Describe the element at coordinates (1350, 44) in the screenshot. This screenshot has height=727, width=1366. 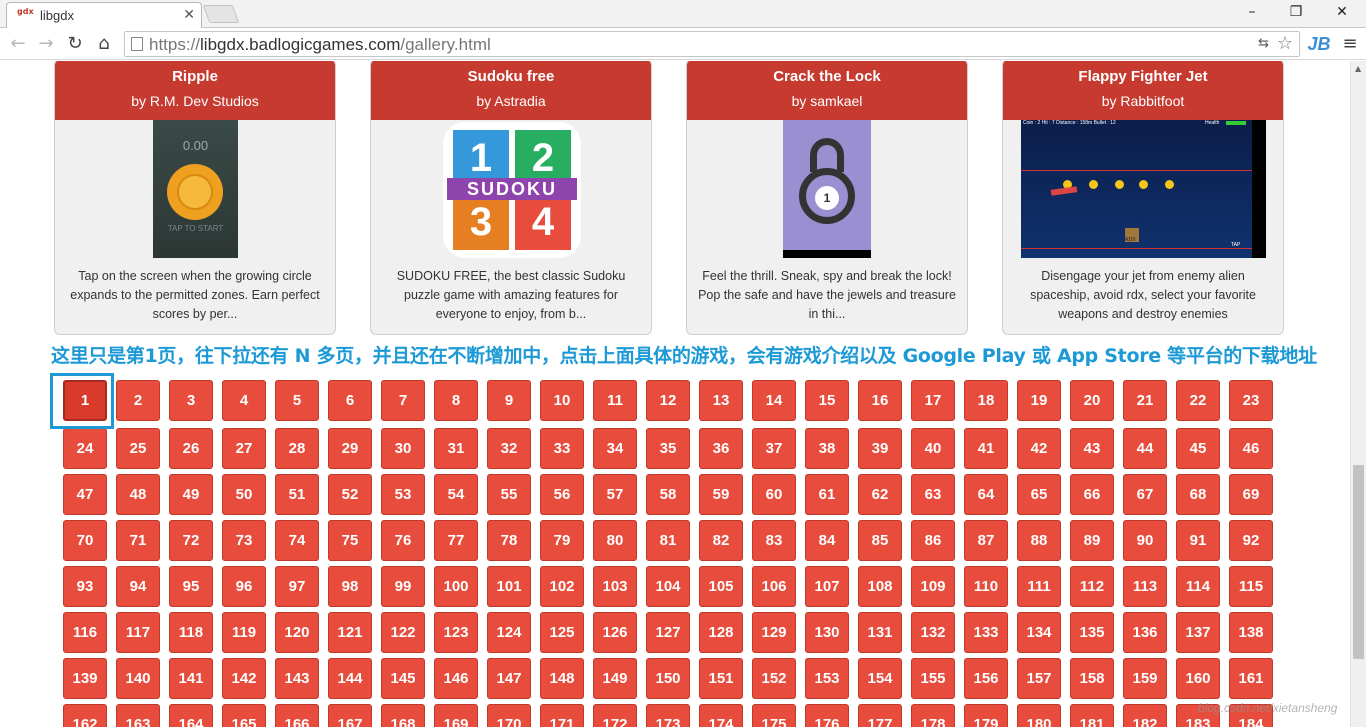
I see `menu-icon: ≡` at that location.